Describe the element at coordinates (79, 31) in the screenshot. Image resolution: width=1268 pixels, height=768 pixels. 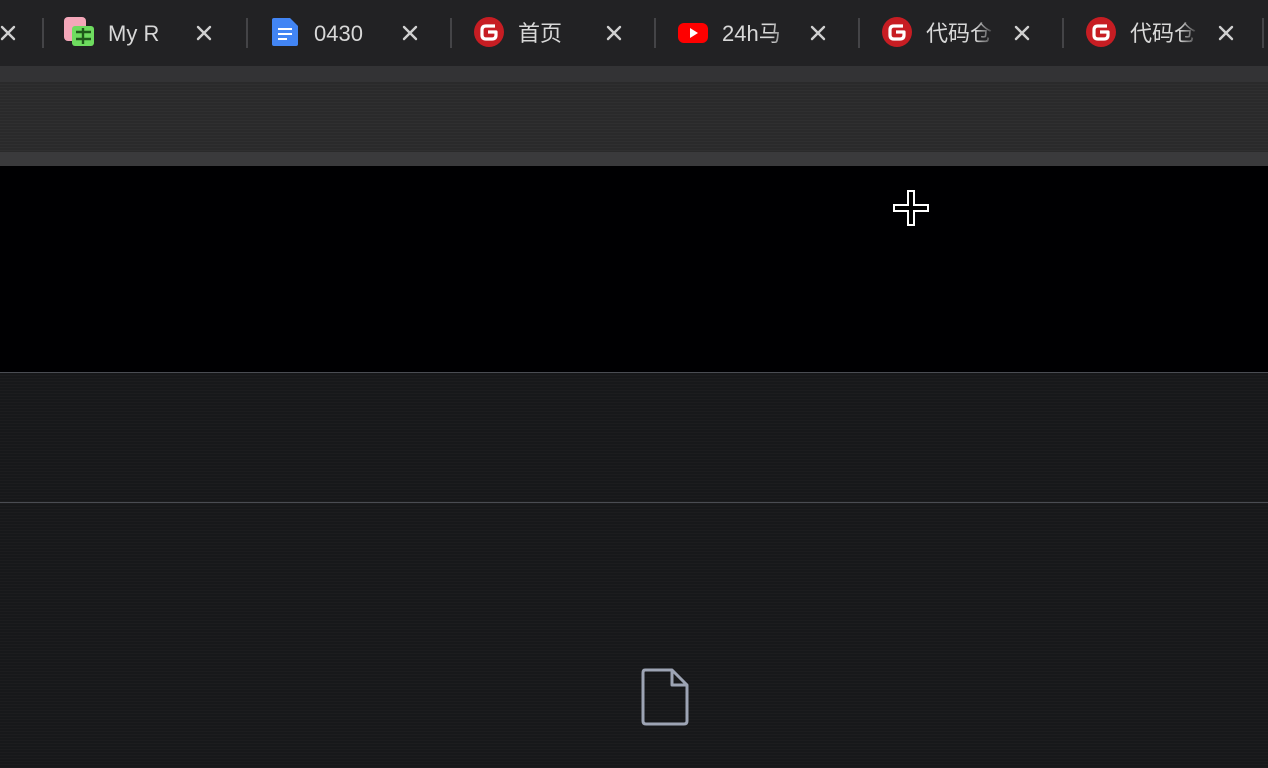
I see `google-sheets-icon` at that location.